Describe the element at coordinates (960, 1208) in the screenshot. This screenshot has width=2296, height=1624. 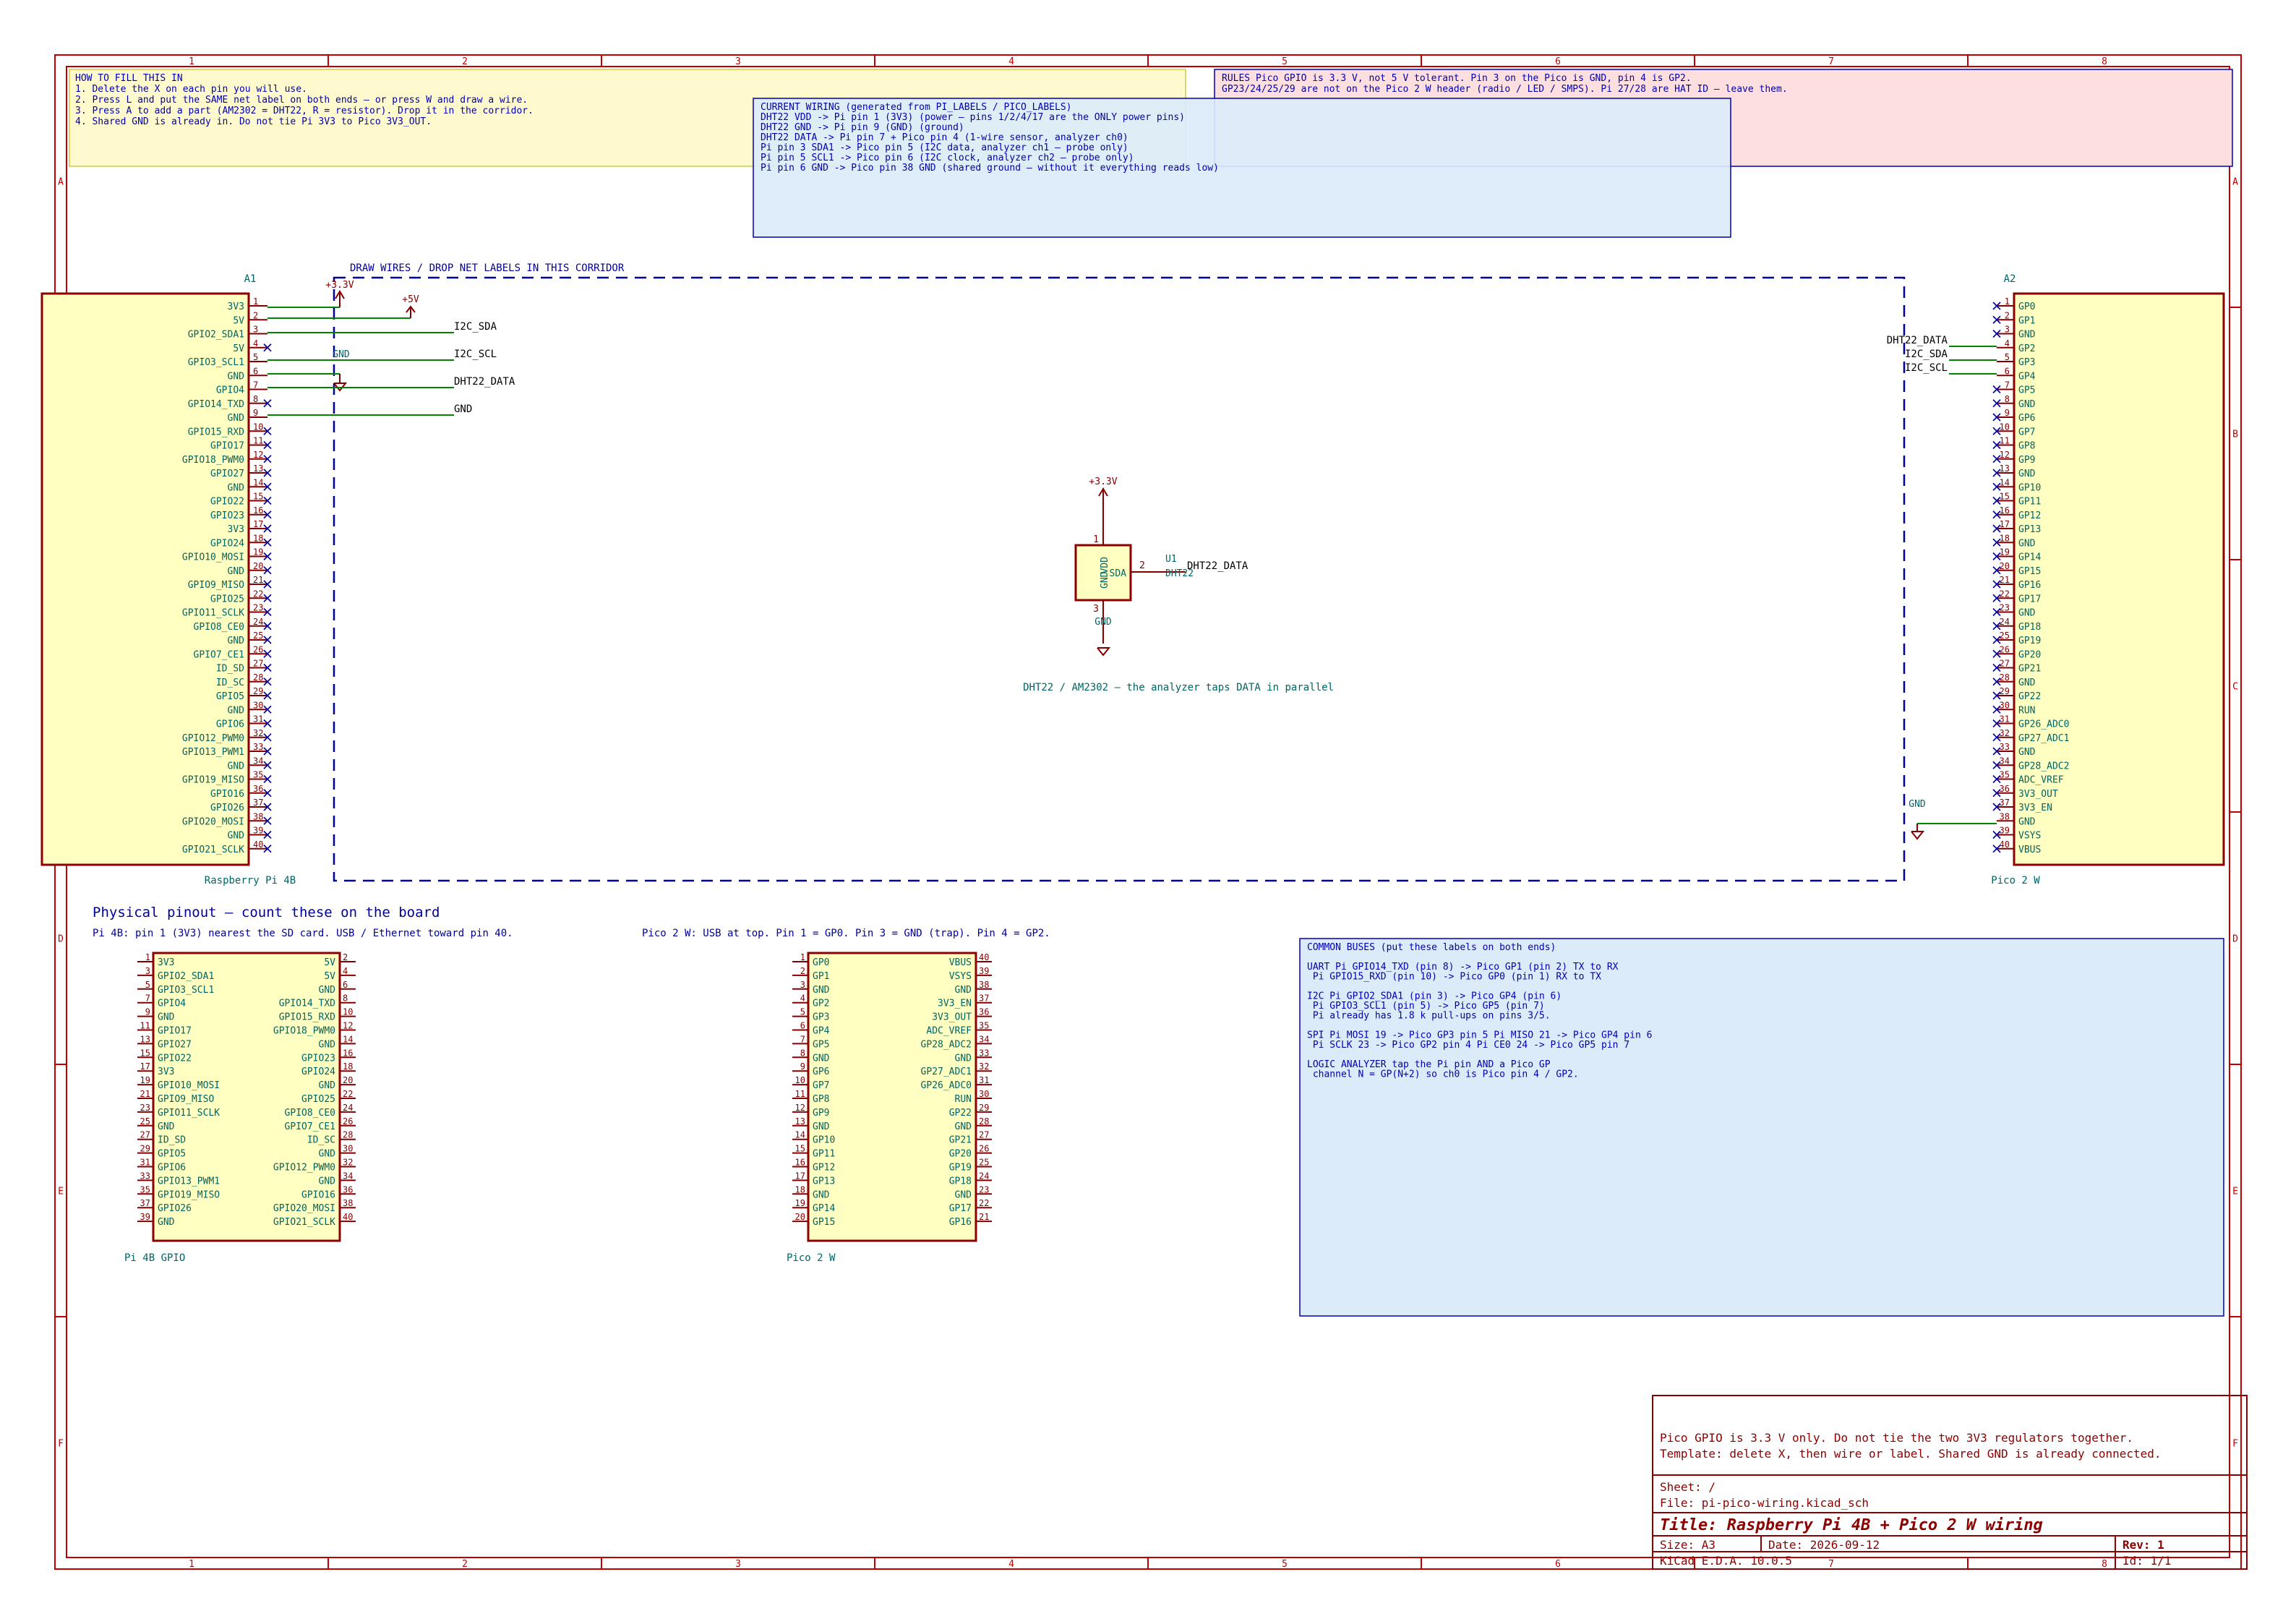
I see `pinout-pico-right-name-22: GP17` at that location.